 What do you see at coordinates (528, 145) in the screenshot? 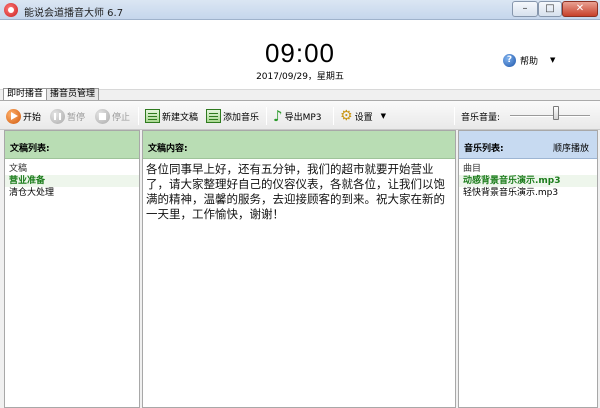
I see `music-list-header: 音乐列表: 顺序播放` at bounding box center [528, 145].